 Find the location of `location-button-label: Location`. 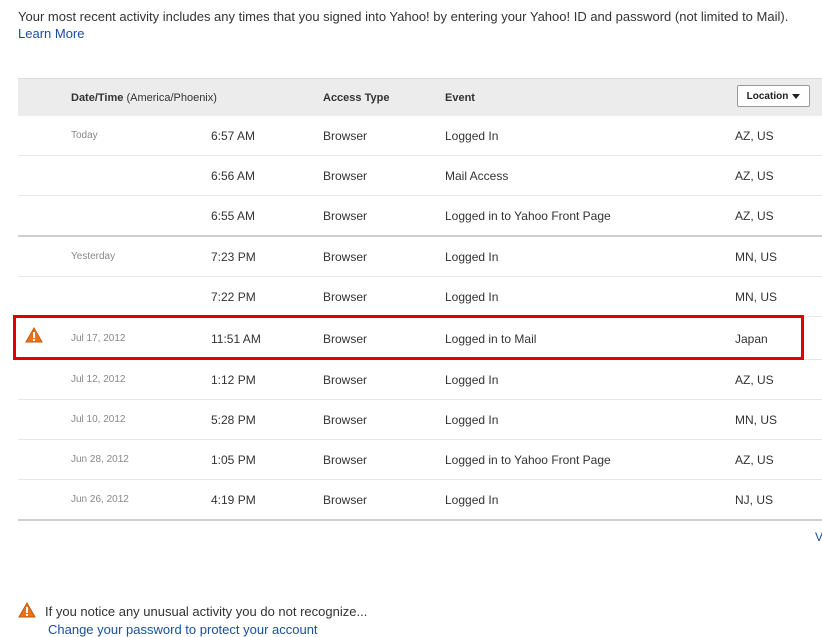

location-button-label: Location is located at coordinates (767, 96).